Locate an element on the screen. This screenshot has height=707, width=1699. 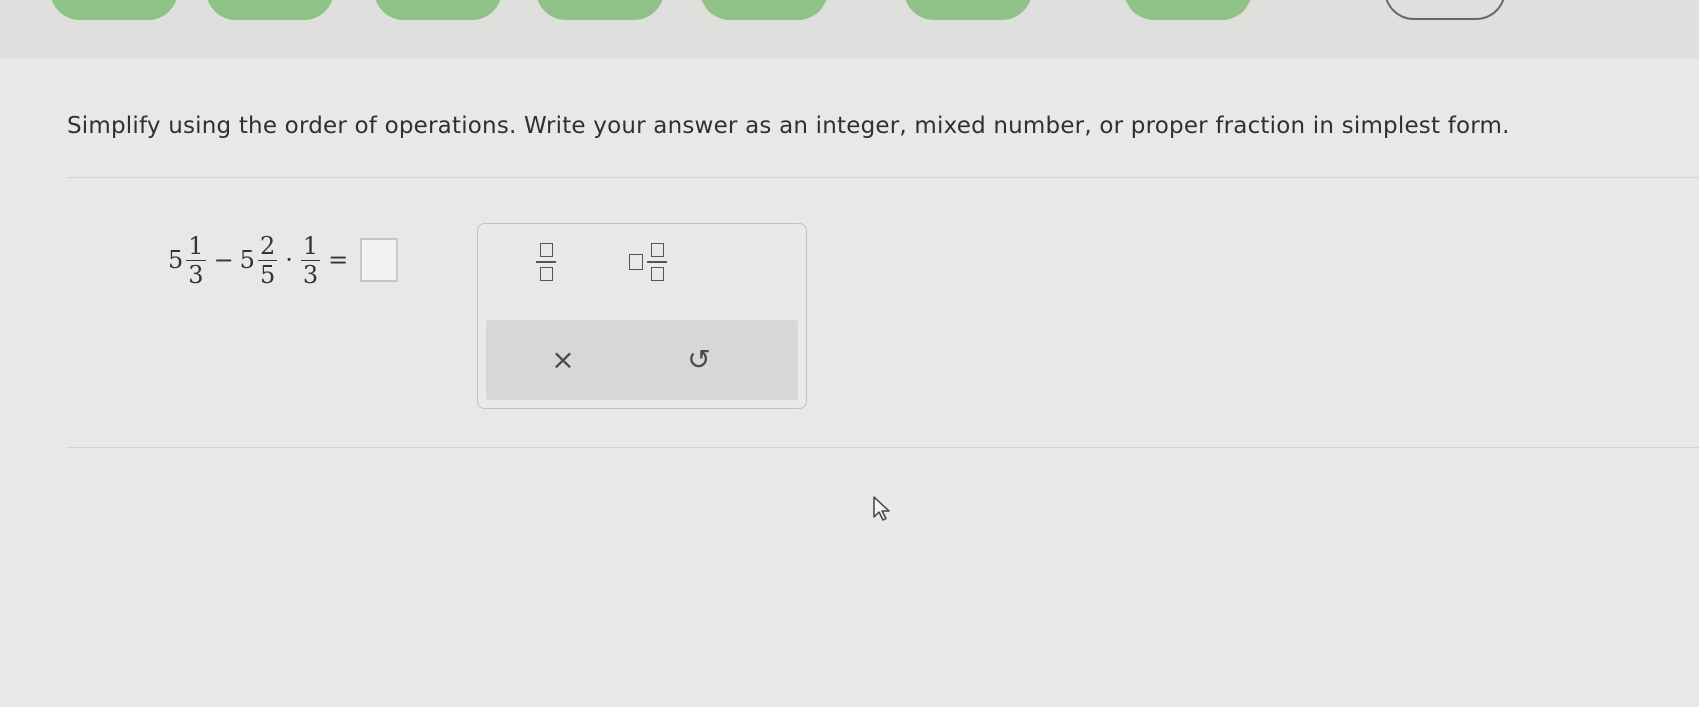
term3-denominator: 3 is located at coordinates (310, 274).